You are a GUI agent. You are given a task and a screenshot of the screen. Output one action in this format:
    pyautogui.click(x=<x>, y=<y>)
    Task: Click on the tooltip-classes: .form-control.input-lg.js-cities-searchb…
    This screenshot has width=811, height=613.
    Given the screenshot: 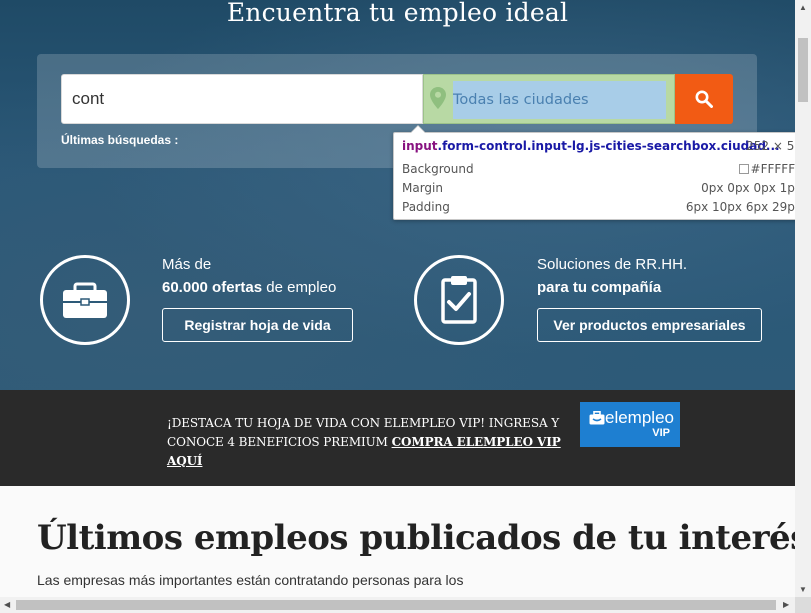 What is the action you would take?
    pyautogui.click(x=608, y=146)
    